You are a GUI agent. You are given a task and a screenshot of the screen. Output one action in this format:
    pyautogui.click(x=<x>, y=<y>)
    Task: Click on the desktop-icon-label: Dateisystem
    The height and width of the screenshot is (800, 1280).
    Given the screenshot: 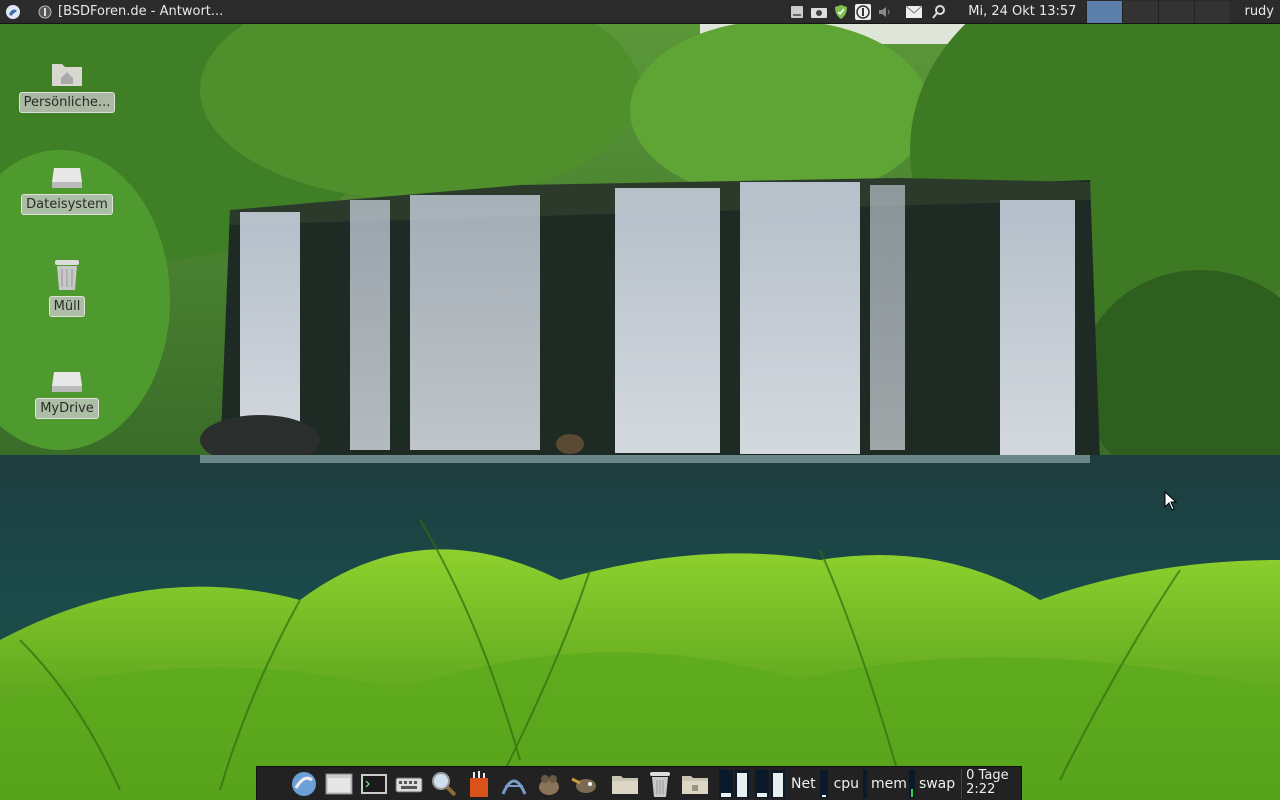 What is the action you would take?
    pyautogui.click(x=67, y=204)
    